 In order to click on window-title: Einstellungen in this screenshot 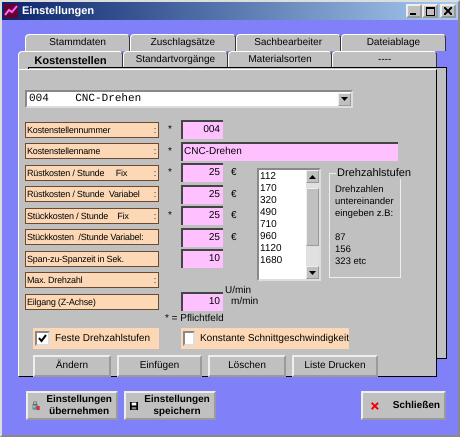, I will do `click(59, 11)`.